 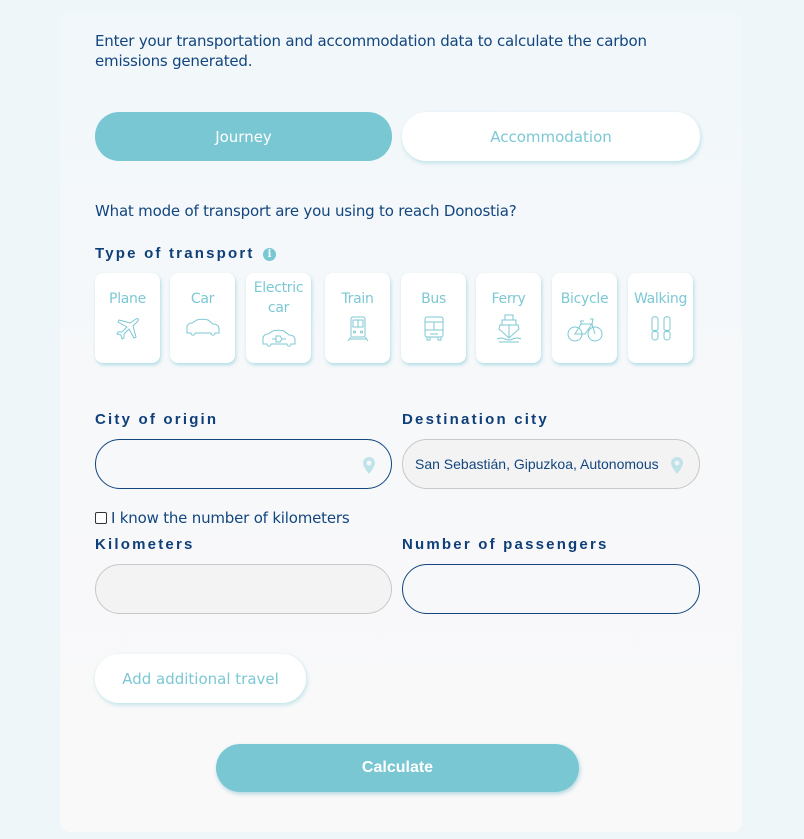 I want to click on mode-plane: Plane, so click(x=127, y=318).